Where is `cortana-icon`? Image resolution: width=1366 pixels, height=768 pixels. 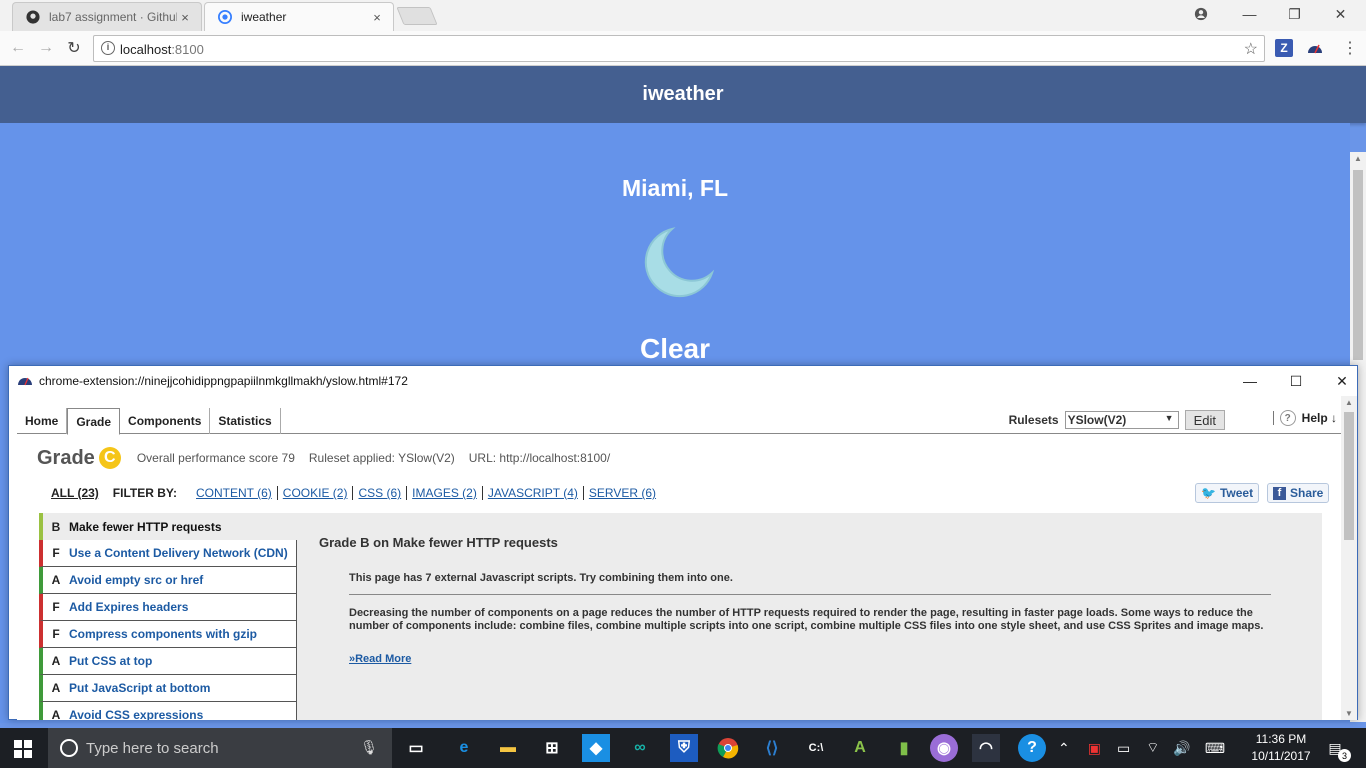 cortana-icon is located at coordinates (69, 748).